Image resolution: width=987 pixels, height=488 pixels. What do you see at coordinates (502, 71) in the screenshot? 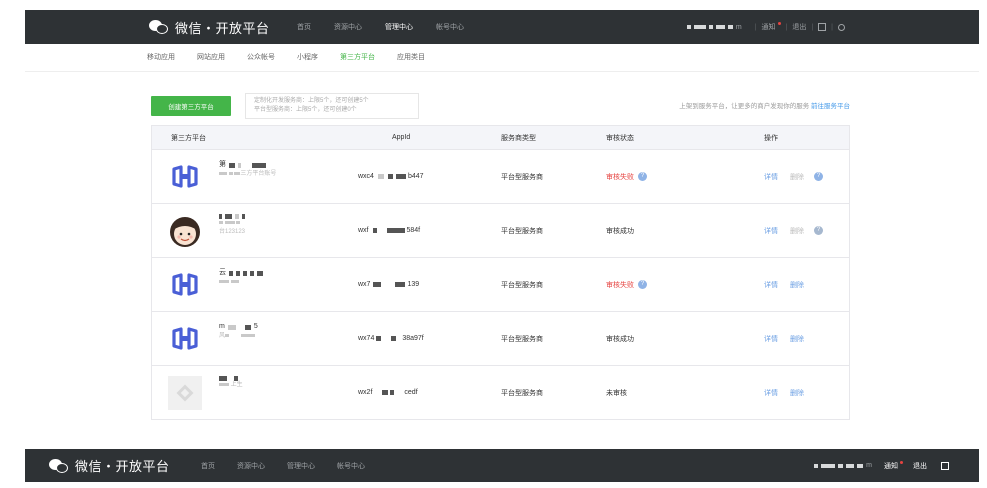
I see `divider` at bounding box center [502, 71].